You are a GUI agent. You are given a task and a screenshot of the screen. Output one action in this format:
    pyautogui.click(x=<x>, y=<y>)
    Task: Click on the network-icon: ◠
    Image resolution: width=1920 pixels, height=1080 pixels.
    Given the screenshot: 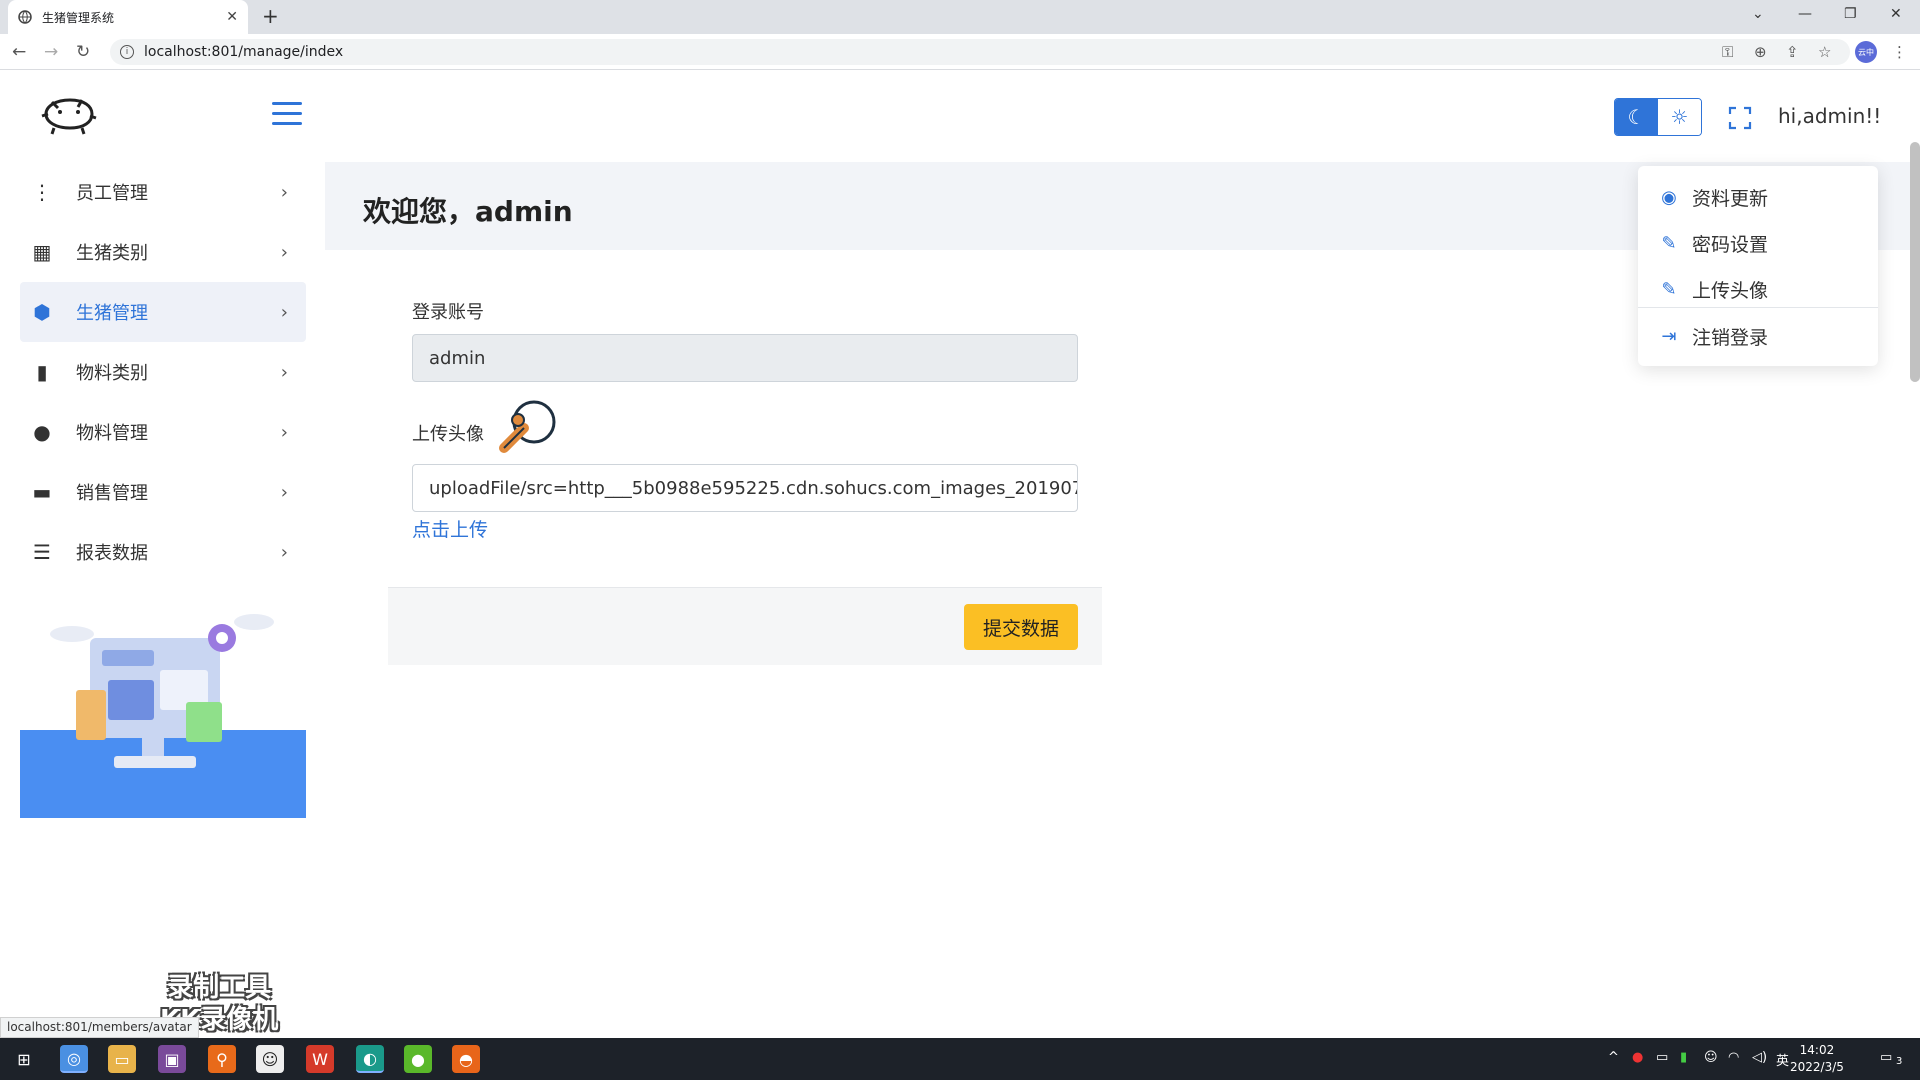 What is the action you would take?
    pyautogui.click(x=1733, y=1057)
    